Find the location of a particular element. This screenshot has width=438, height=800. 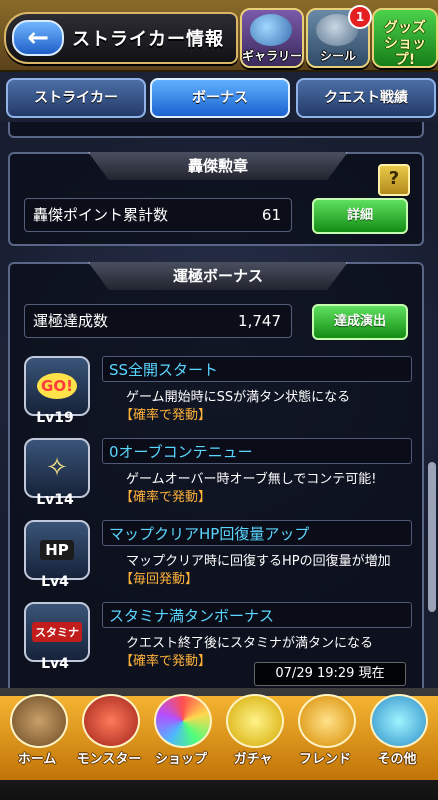

goods-shop-label: グッズ ショップ! is located at coordinates (405, 44).